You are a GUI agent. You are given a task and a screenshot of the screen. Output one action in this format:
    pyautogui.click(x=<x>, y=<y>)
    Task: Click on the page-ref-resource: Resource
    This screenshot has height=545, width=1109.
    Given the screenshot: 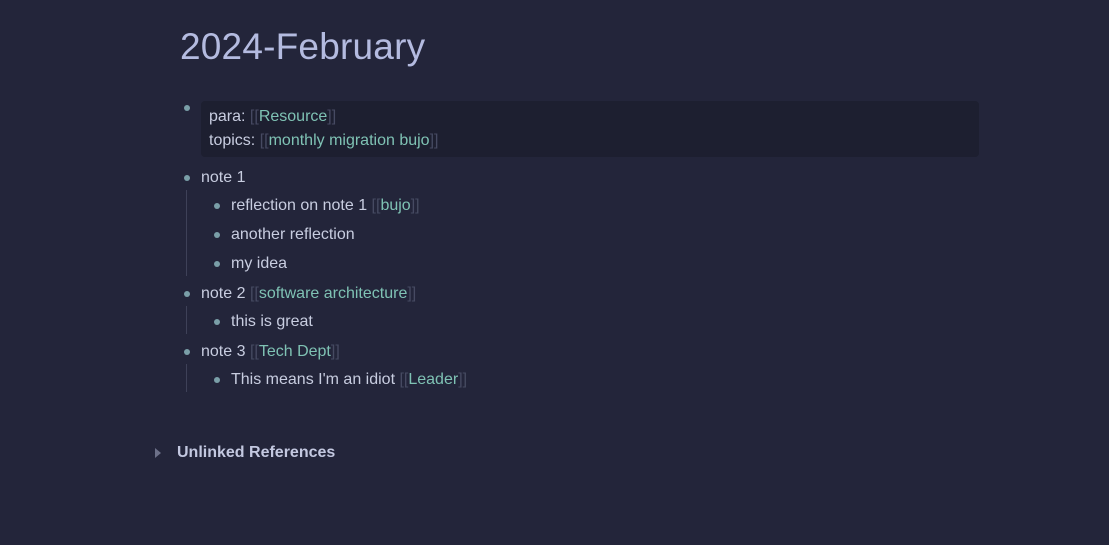 What is the action you would take?
    pyautogui.click(x=293, y=116)
    